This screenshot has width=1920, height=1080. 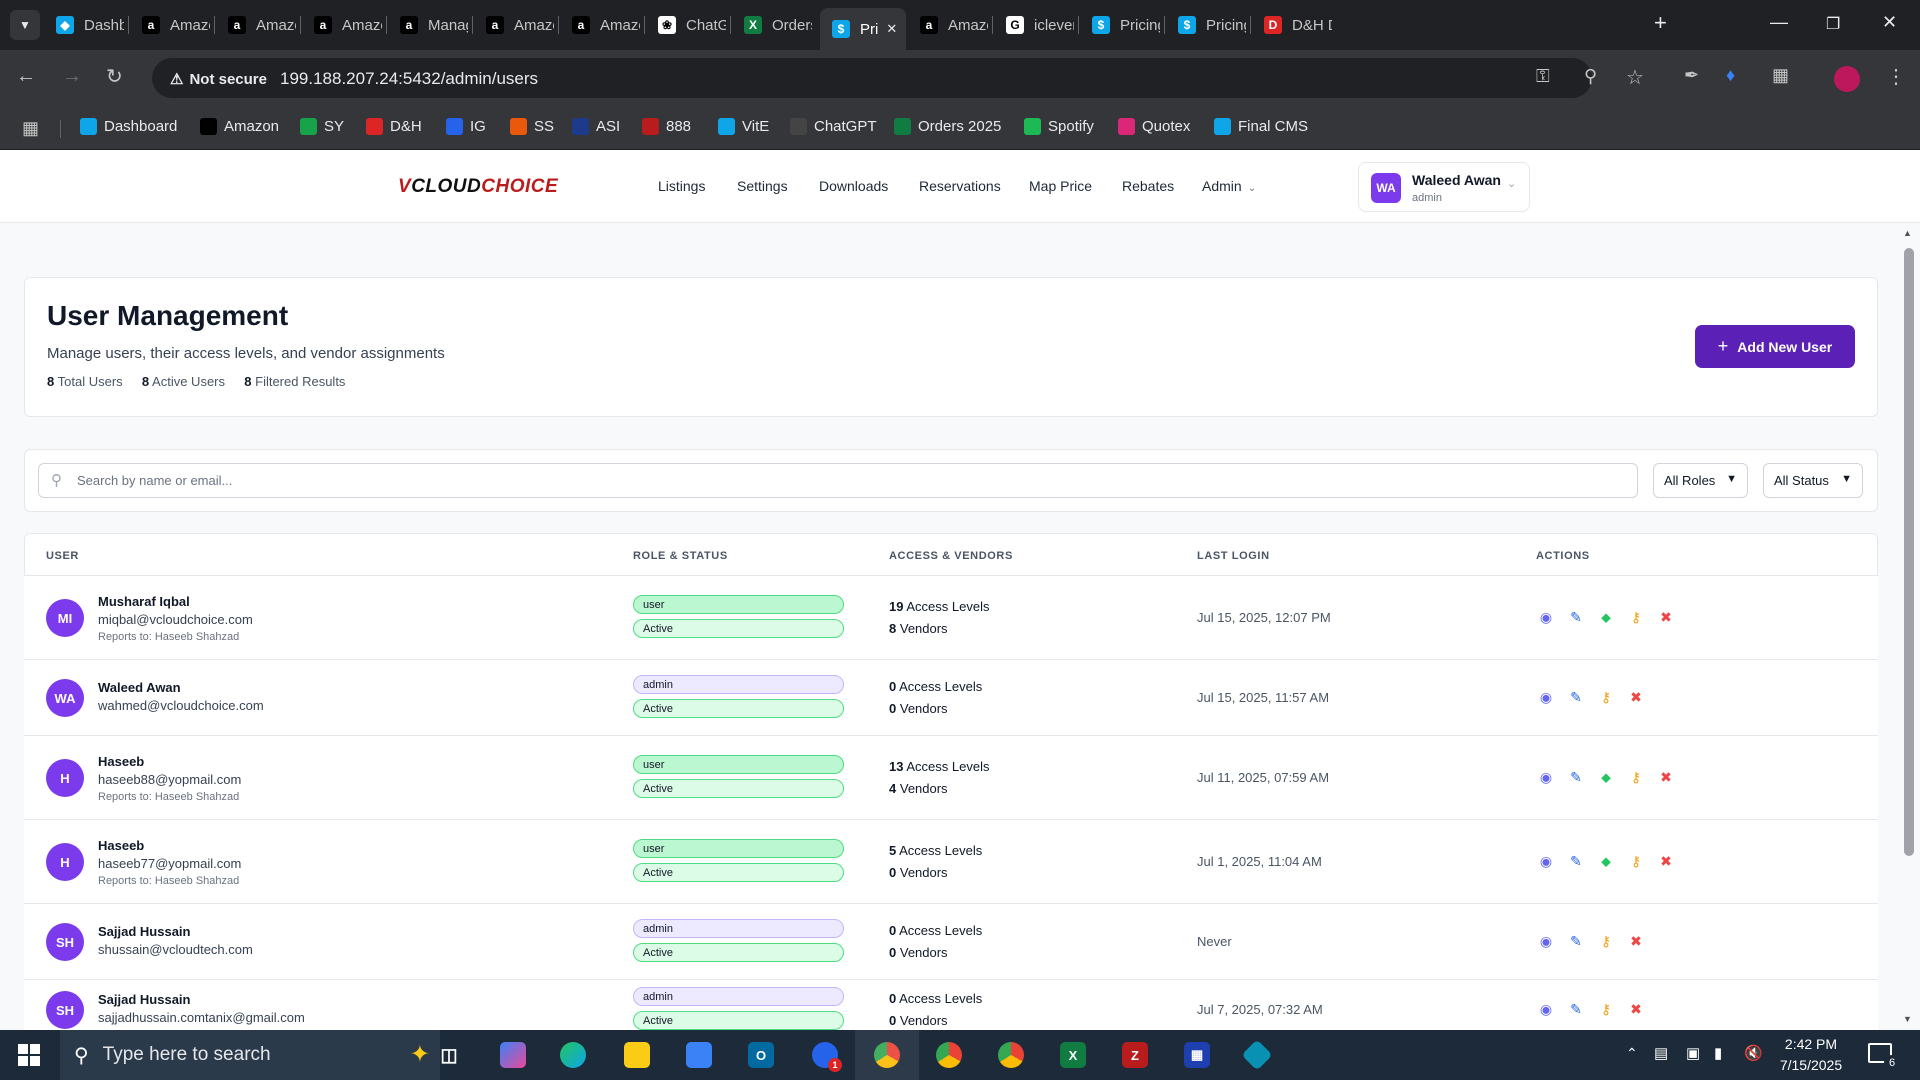 What do you see at coordinates (114, 76) in the screenshot?
I see `reload-icon: ↻` at bounding box center [114, 76].